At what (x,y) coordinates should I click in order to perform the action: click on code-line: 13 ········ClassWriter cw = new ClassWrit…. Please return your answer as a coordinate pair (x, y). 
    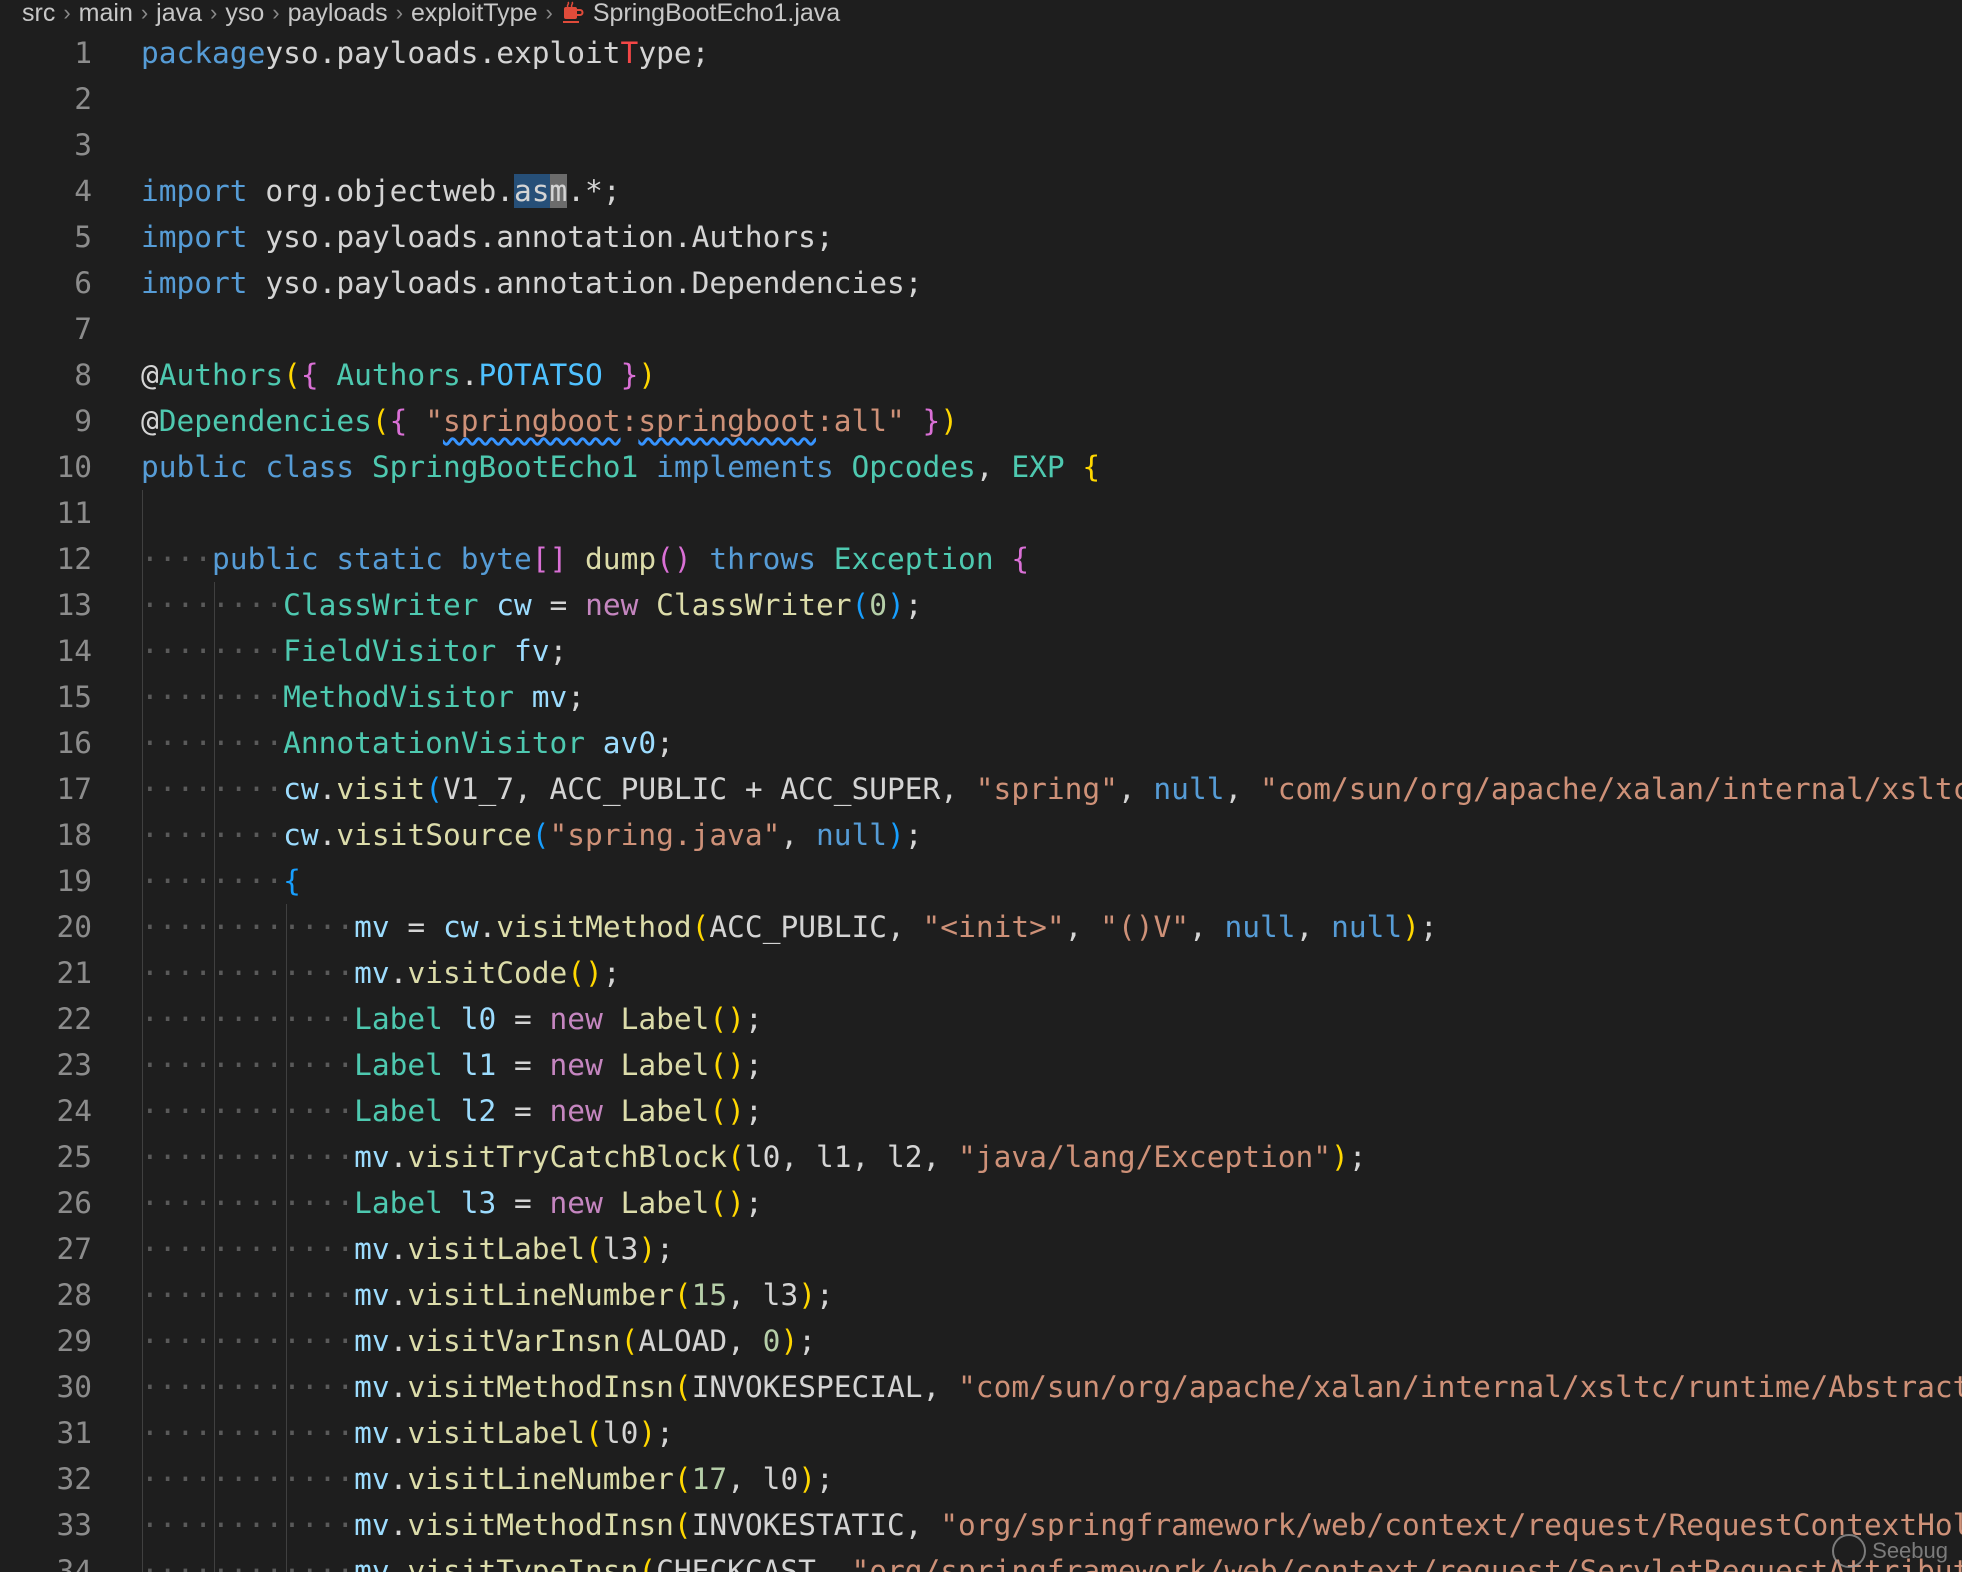
    Looking at the image, I should click on (981, 605).